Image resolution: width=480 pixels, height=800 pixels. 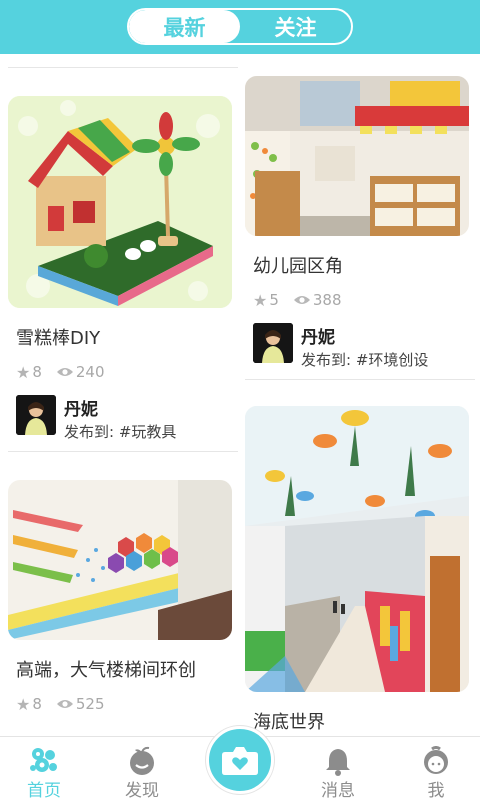 I want to click on nav-messages: 消息, so click(x=338, y=768).